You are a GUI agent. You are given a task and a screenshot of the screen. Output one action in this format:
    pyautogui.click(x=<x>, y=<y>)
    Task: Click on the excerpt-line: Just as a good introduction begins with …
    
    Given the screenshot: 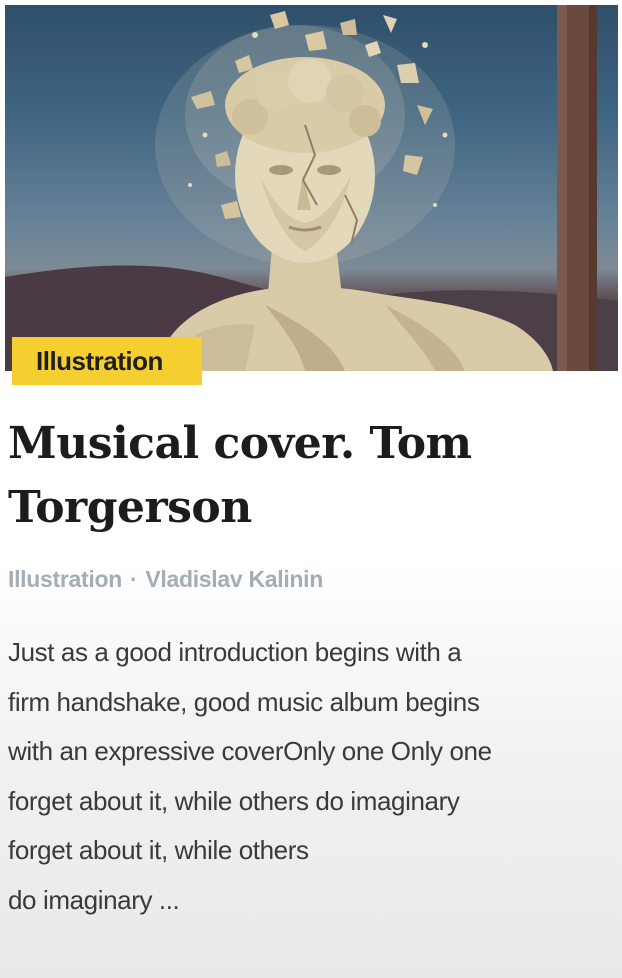 What is the action you would take?
    pyautogui.click(x=235, y=652)
    